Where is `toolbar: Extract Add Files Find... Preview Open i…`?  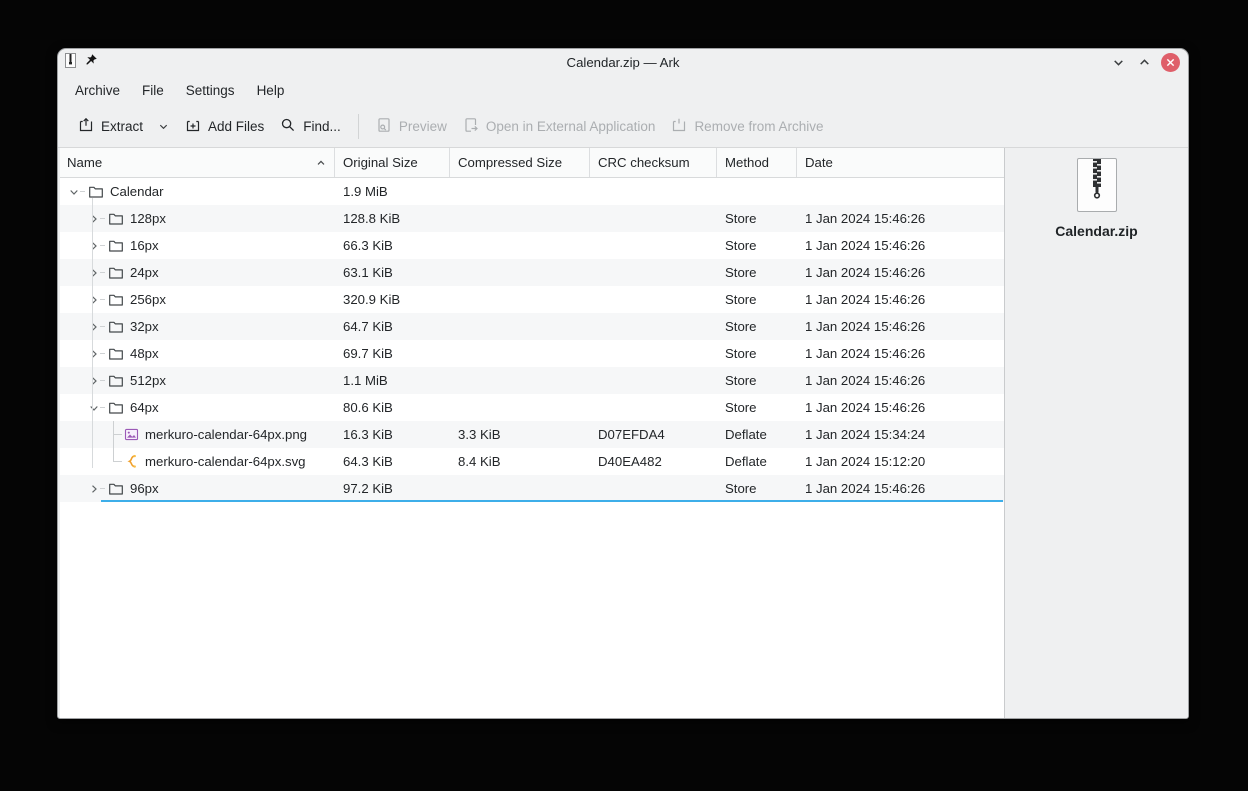
toolbar: Extract Add Files Find... Preview Open i… is located at coordinates (623, 126).